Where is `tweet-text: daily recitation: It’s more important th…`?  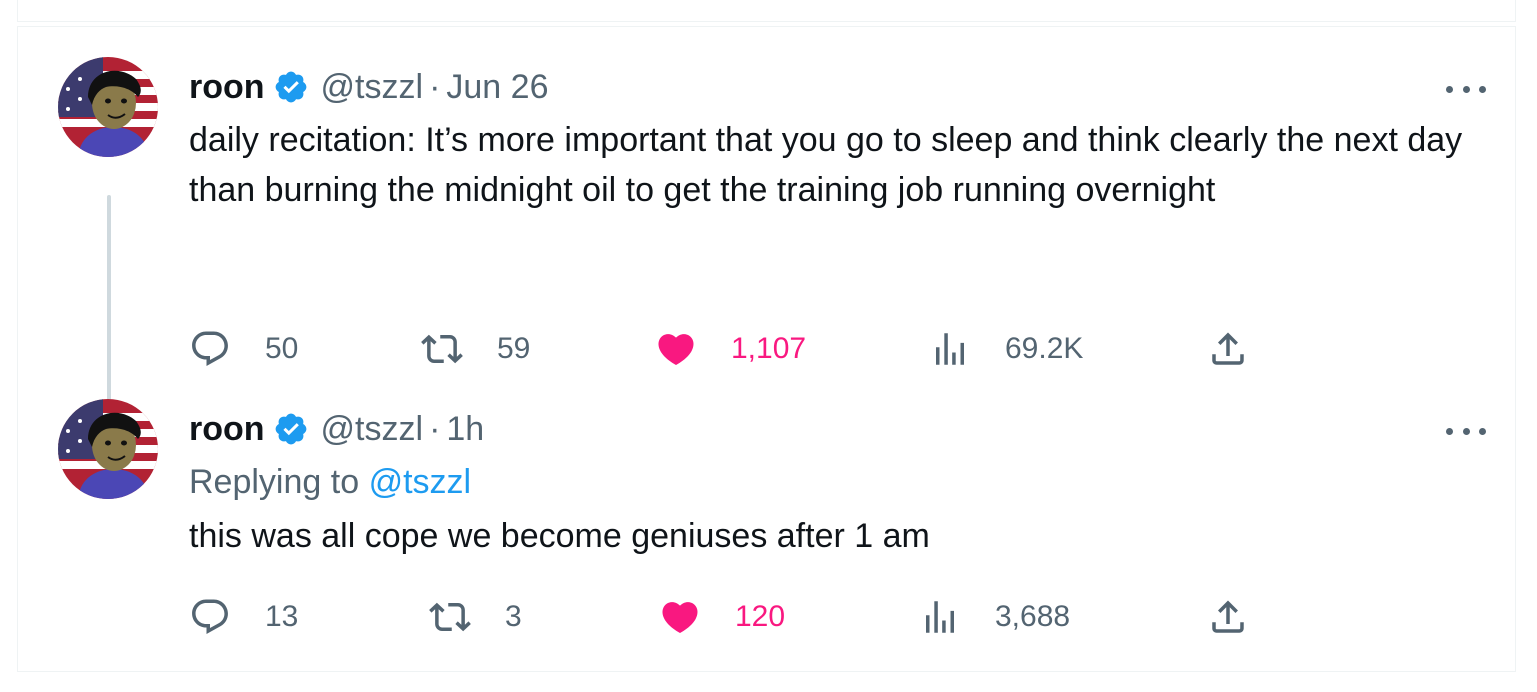 tweet-text: daily recitation: It’s more important th… is located at coordinates (826, 165).